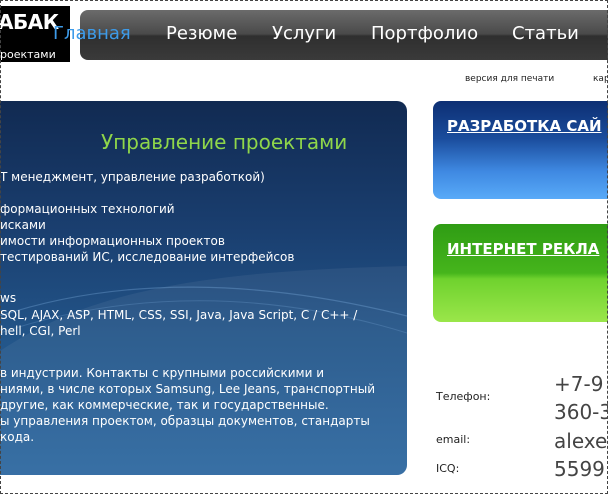  Describe the element at coordinates (509, 79) in the screenshot. I see `print-version-link: версия для печати` at that location.